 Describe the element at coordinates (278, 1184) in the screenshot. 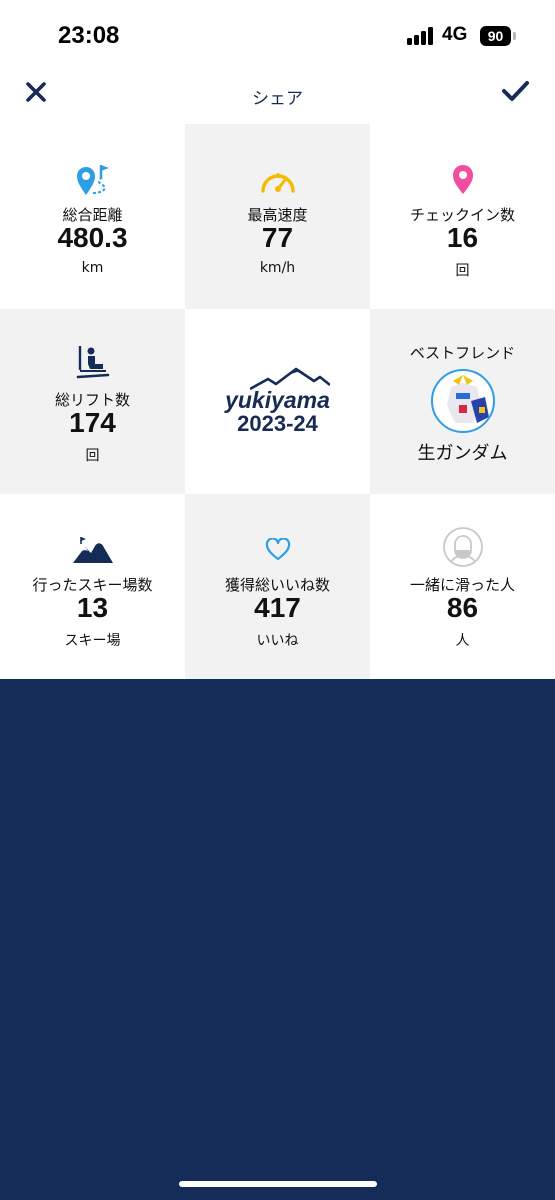

I see `home-indicator` at that location.